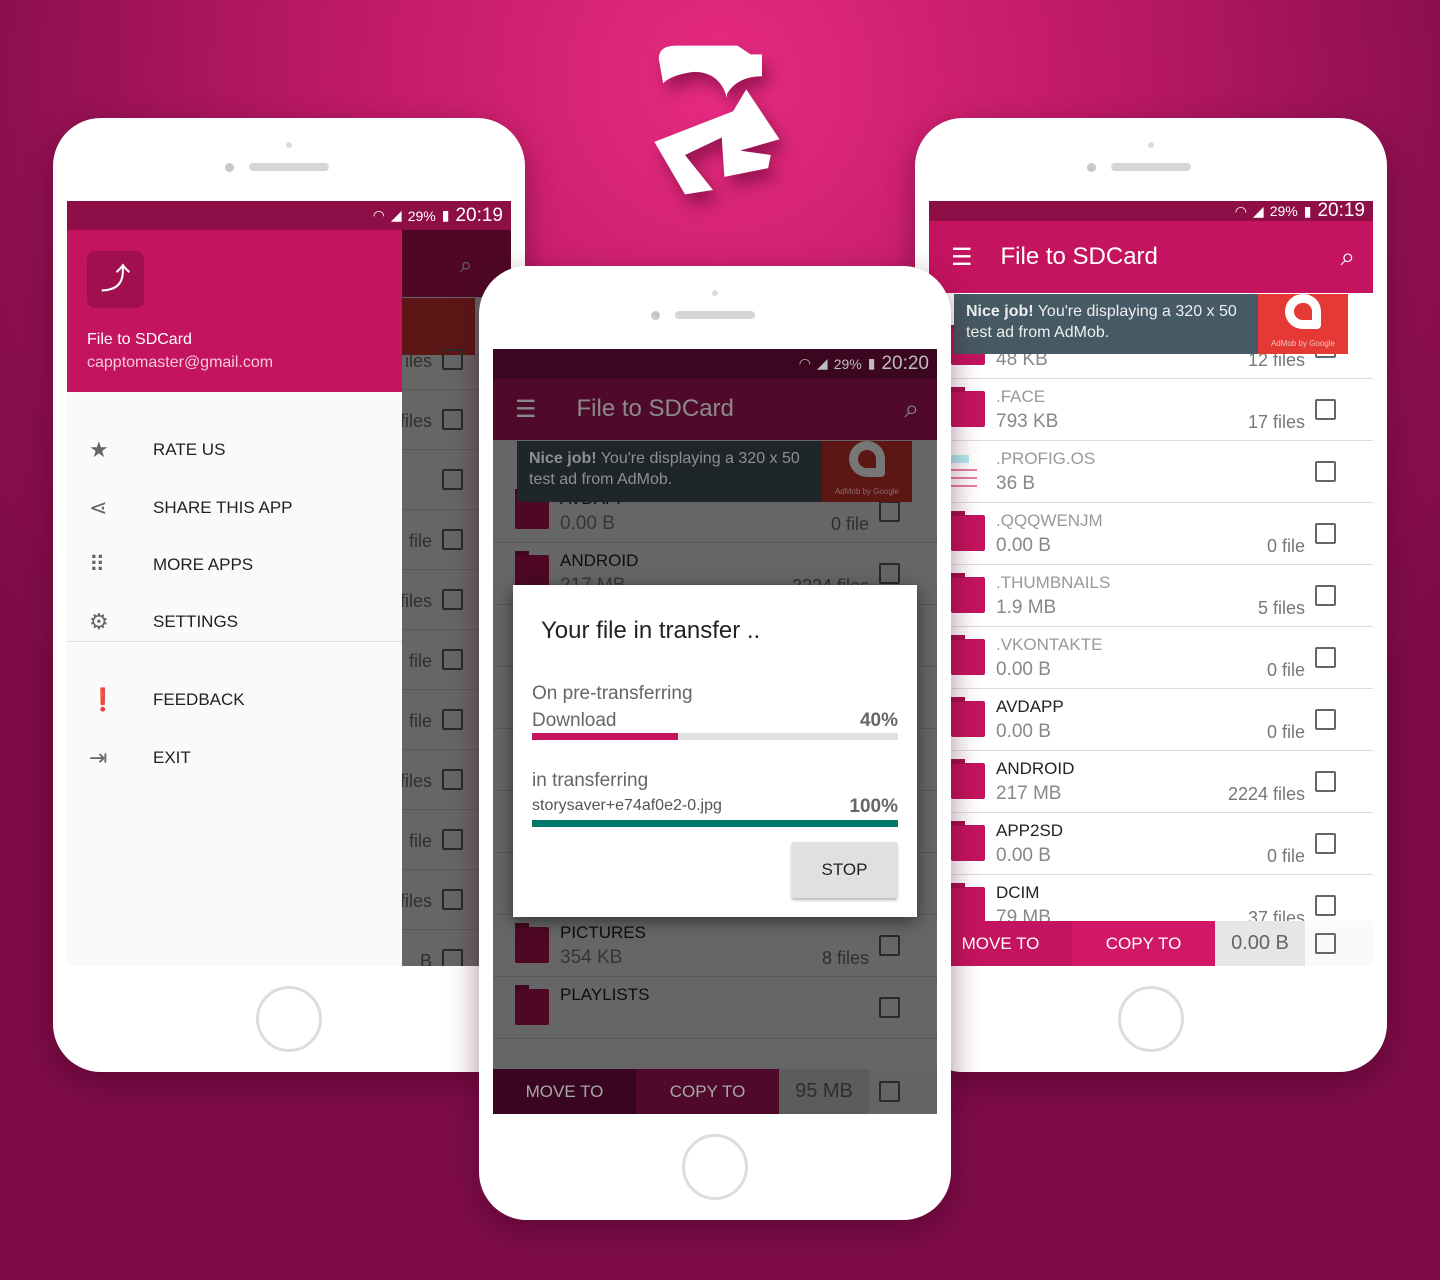 This screenshot has width=1440, height=1280. I want to click on dialog-title: Your file in transfer .., so click(651, 630).